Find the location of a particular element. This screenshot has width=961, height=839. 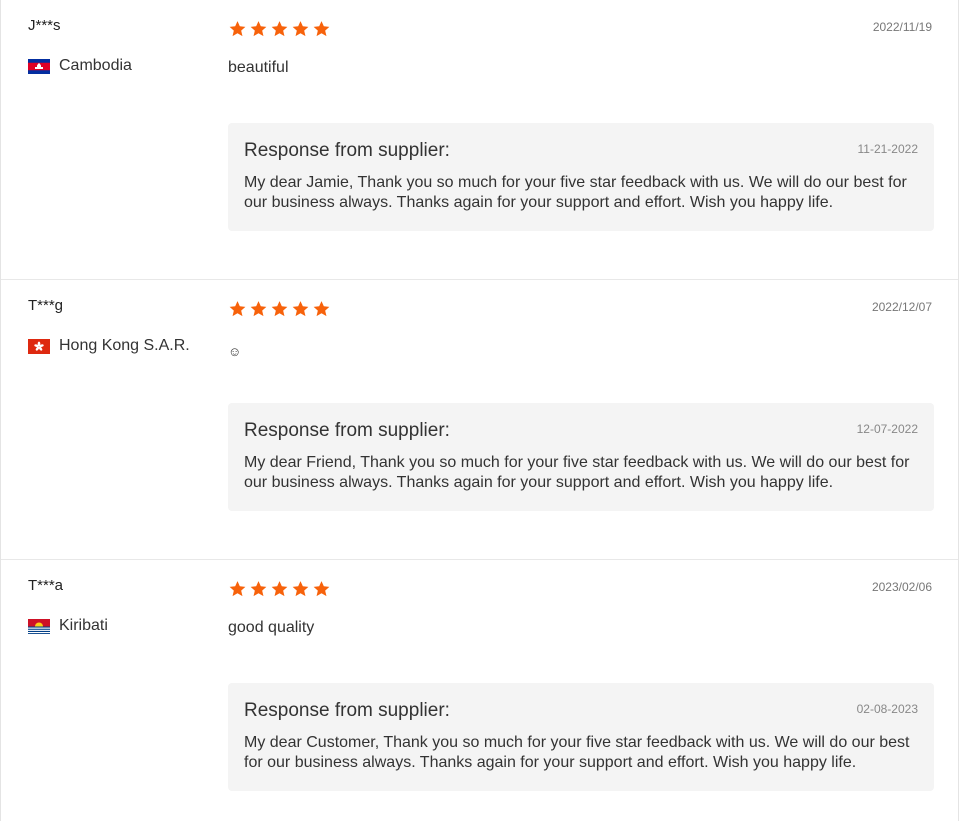

review-comment: beautiful is located at coordinates (258, 67).